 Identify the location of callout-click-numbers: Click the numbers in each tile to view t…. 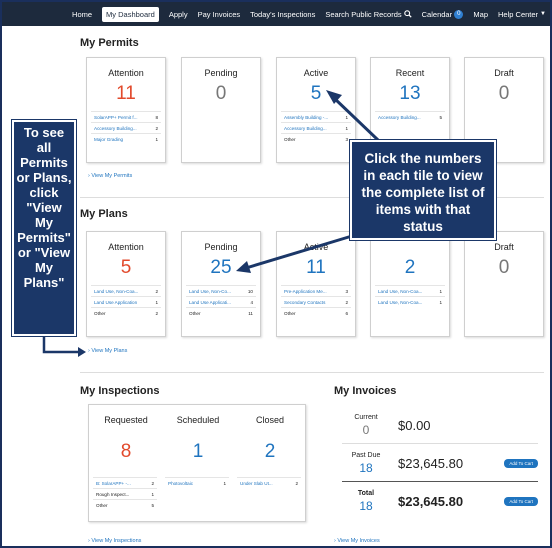
(423, 190).